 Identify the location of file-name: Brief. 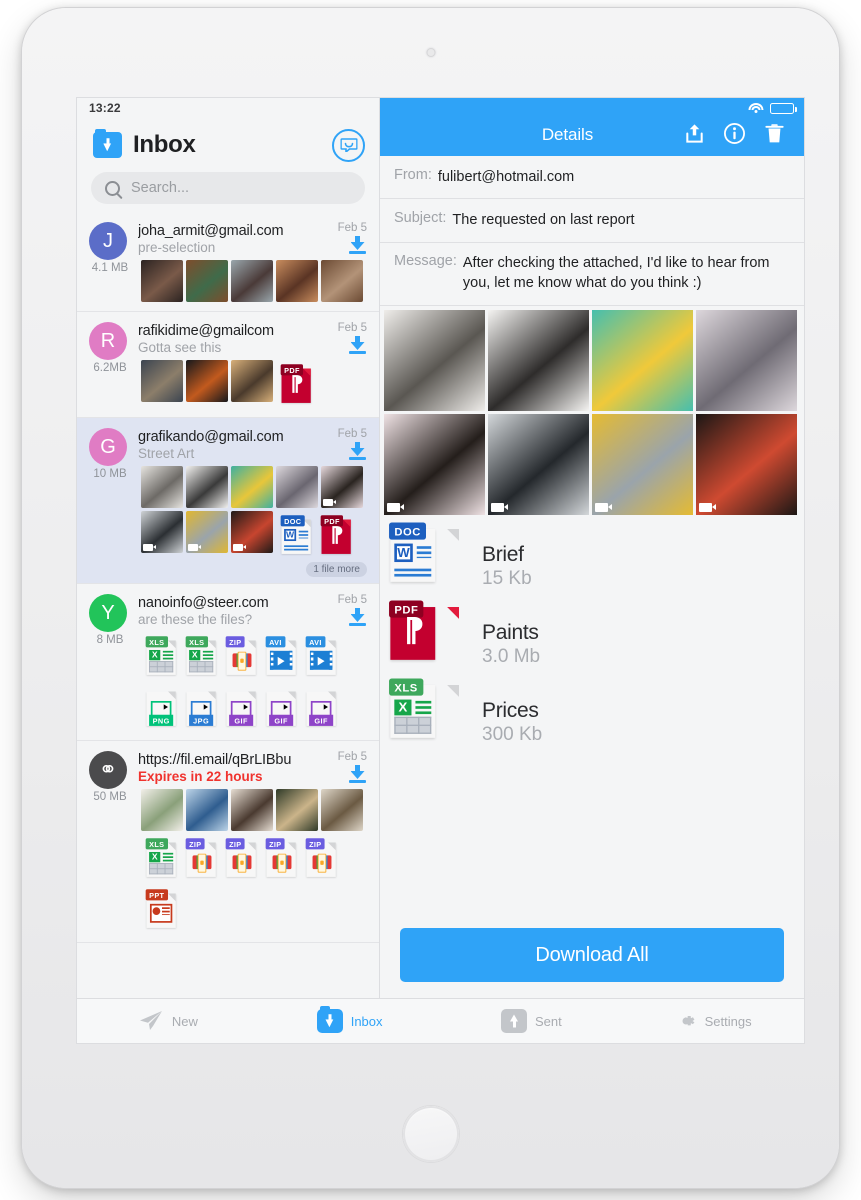
(503, 554).